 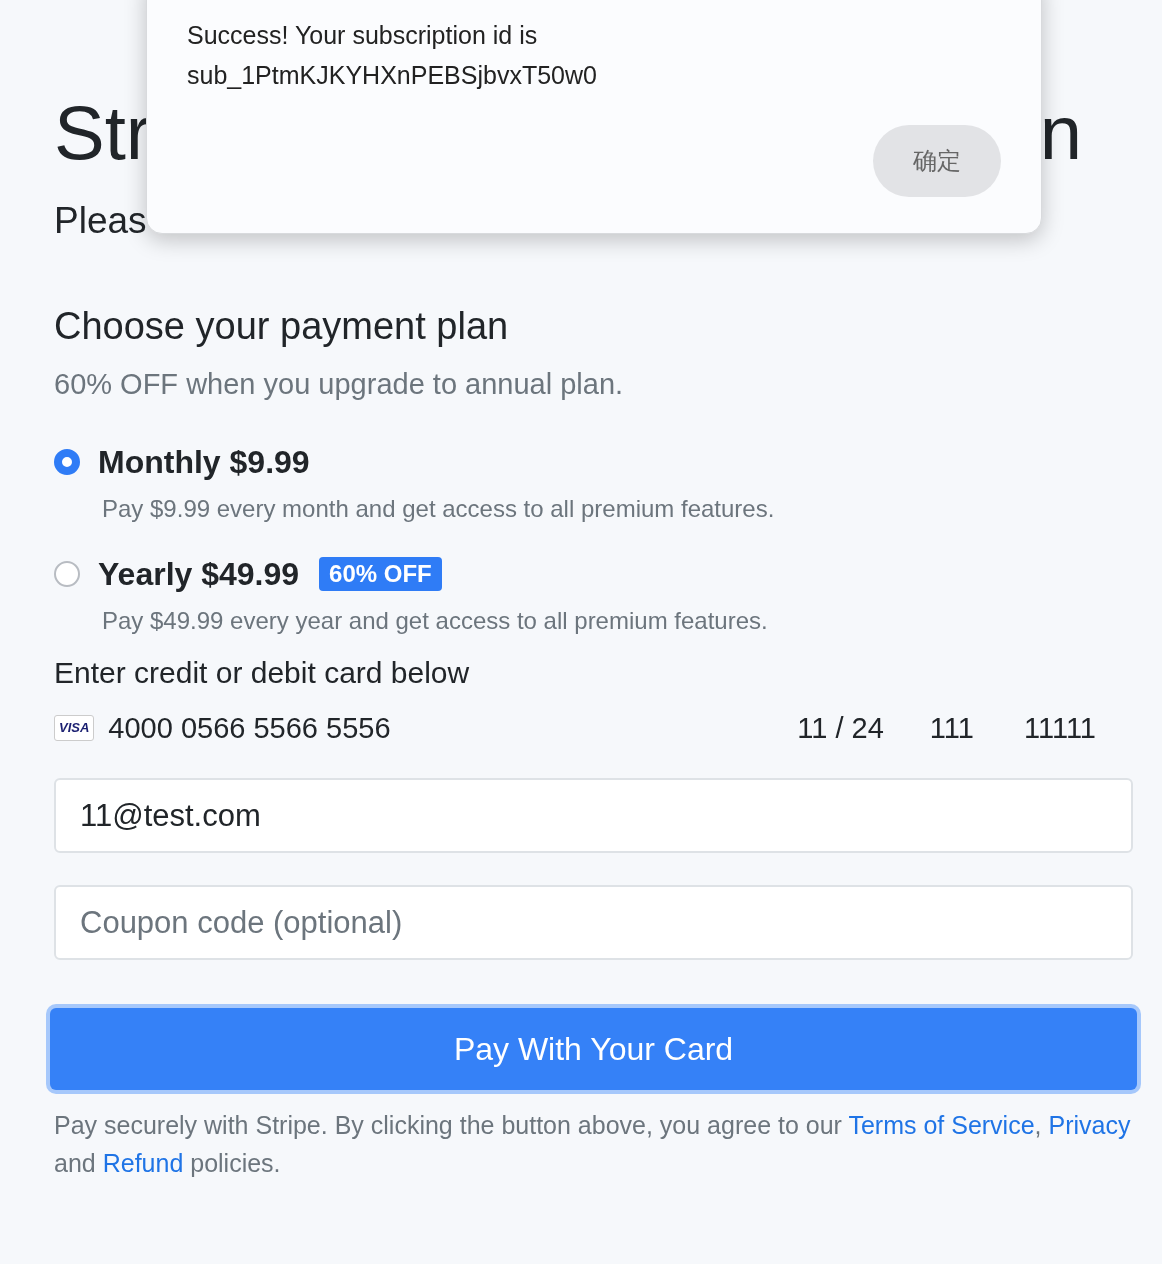 I want to click on card-number: 4000 0566 5566 5556, so click(x=453, y=728).